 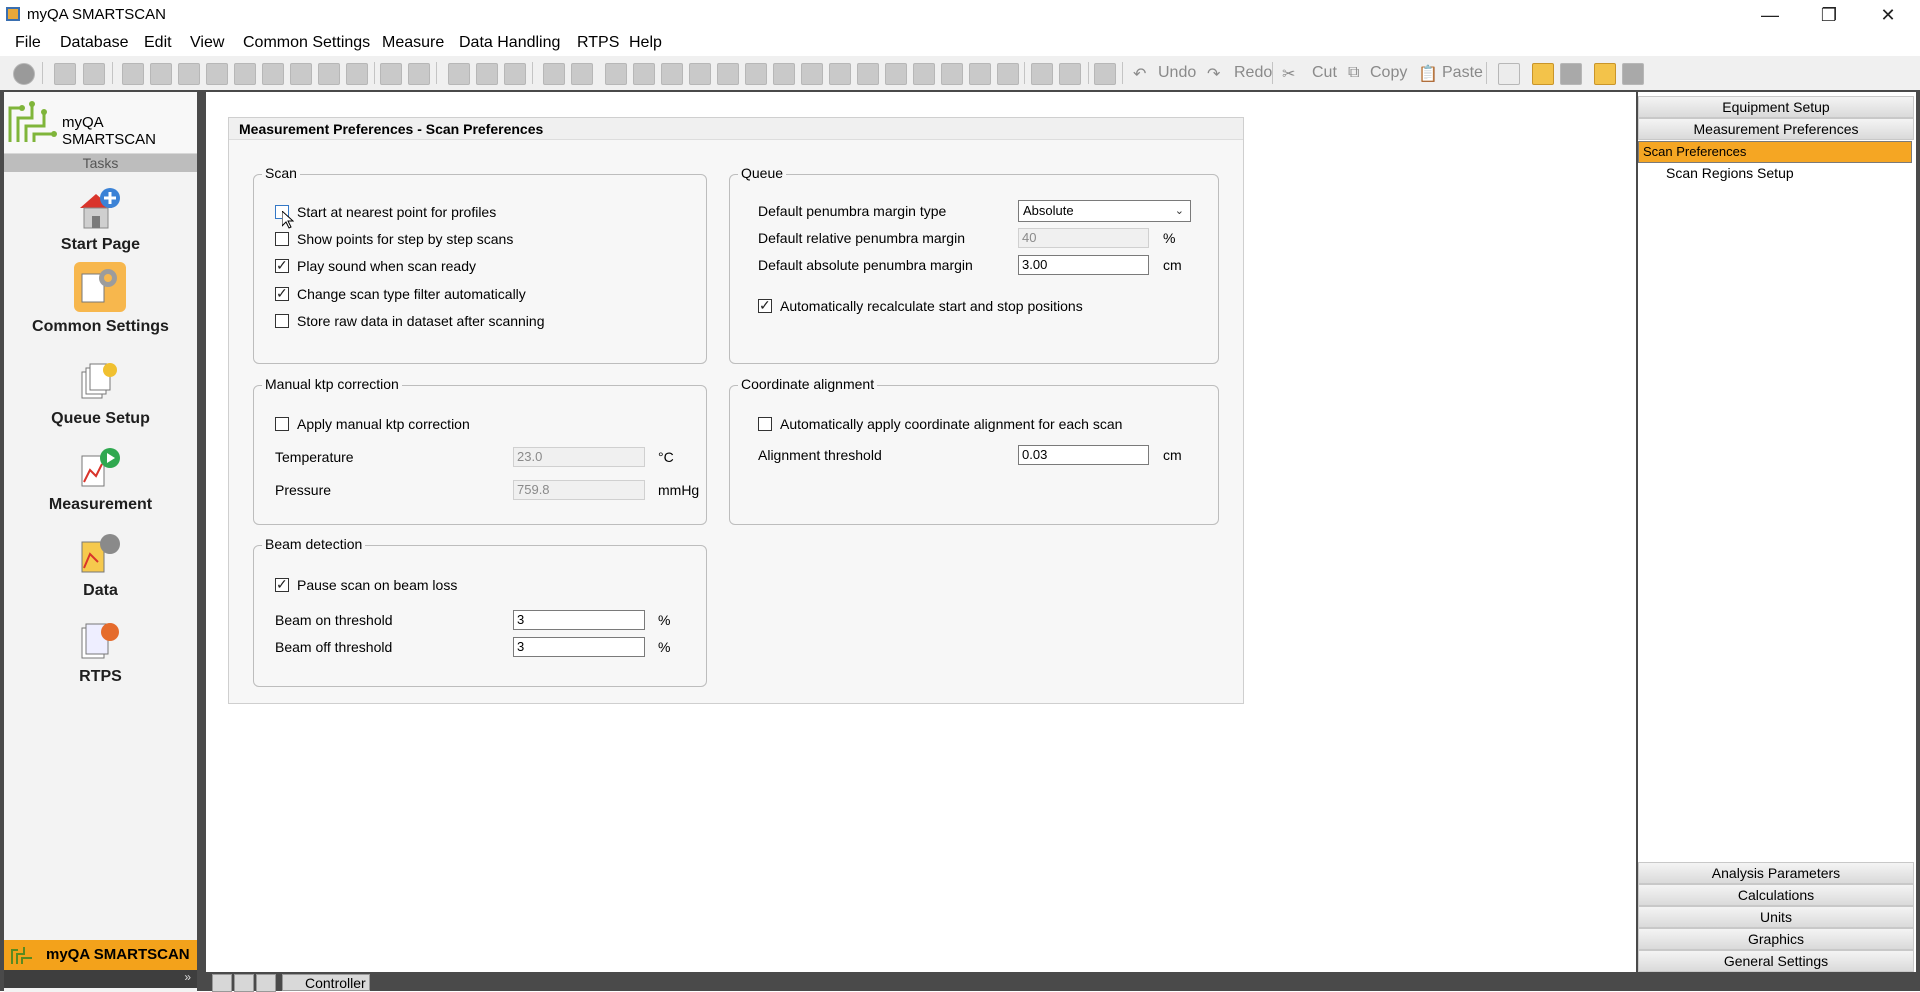 I want to click on view-mode-icon, so click(x=222, y=983).